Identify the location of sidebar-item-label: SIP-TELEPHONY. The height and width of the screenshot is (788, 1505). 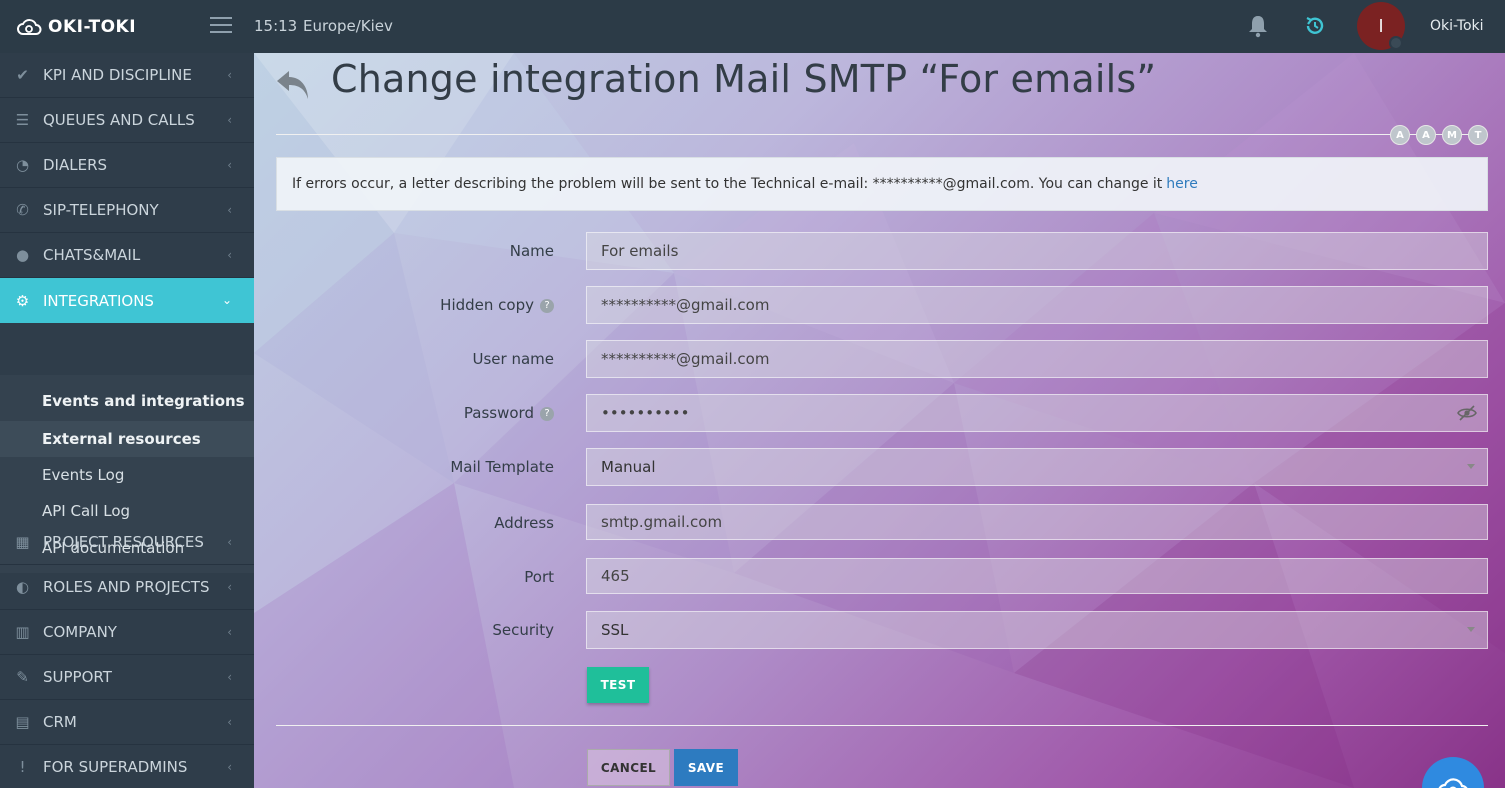
(101, 210).